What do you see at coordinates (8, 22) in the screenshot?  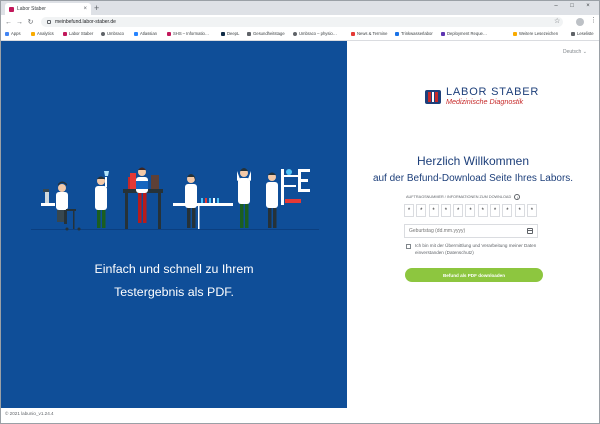 I see `back-icon: ←` at bounding box center [8, 22].